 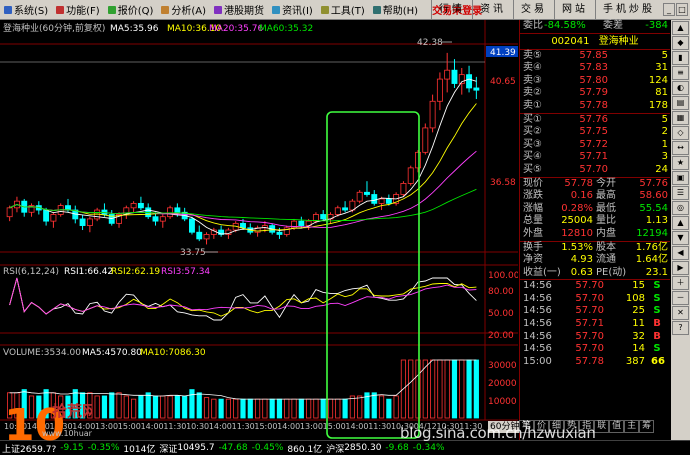 What do you see at coordinates (680, 43) in the screenshot?
I see `toolbar-btn-2: ◆` at bounding box center [680, 43].